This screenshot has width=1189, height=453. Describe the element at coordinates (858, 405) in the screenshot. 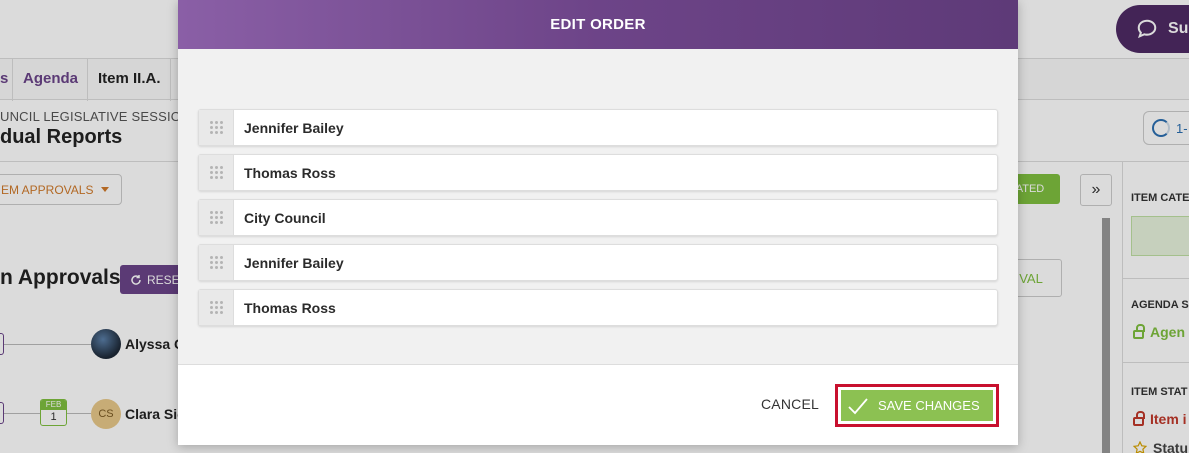

I see `checkmark-icon` at that location.